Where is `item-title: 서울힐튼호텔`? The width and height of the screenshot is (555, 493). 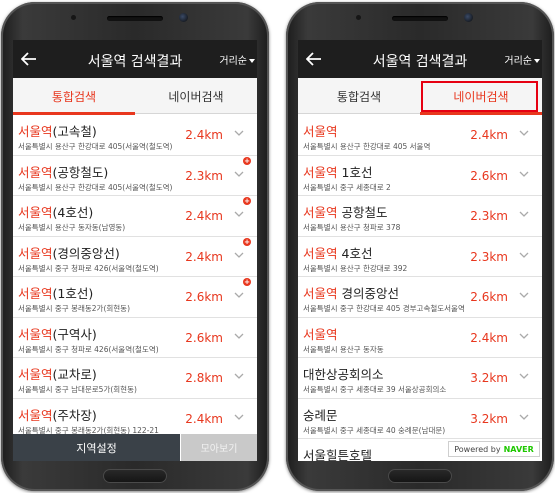 item-title: 서울힐튼호텔 is located at coordinates (337, 453).